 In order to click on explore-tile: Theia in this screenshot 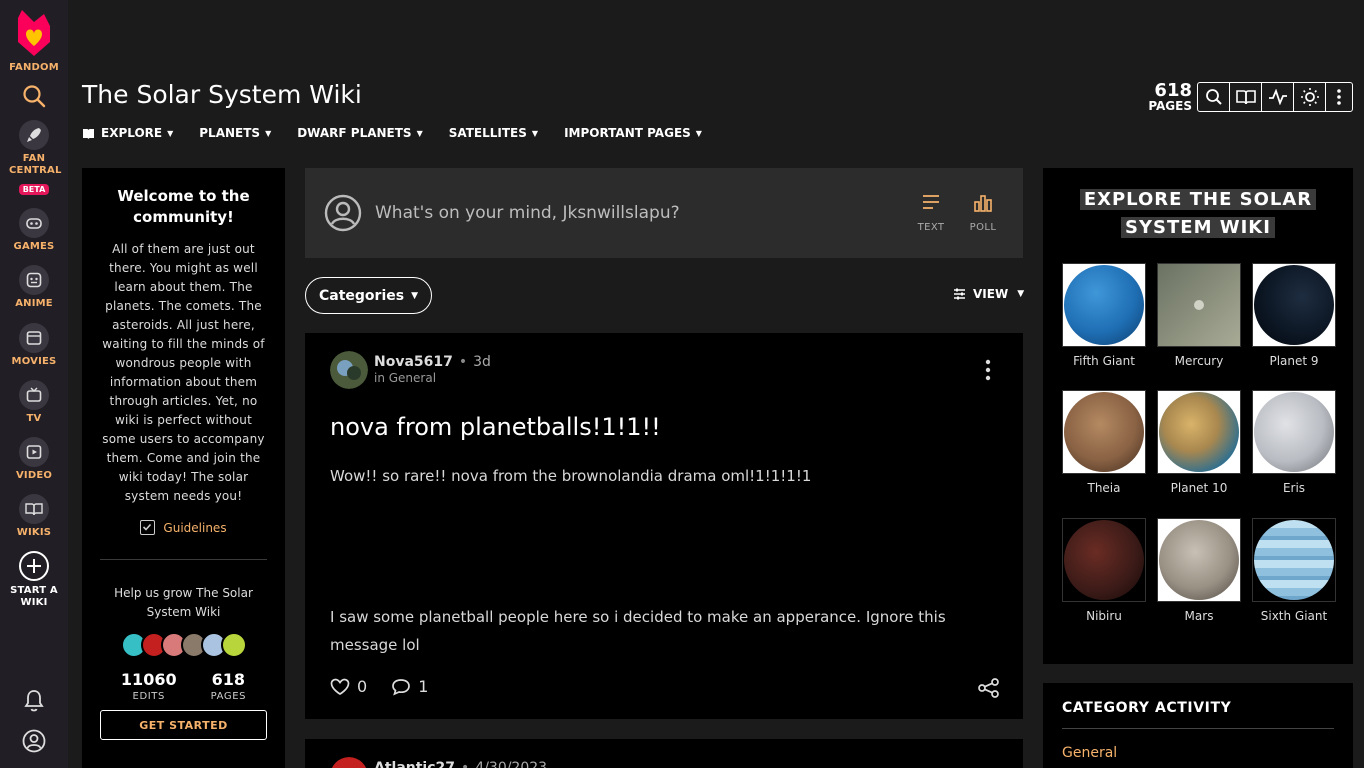, I will do `click(1104, 442)`.